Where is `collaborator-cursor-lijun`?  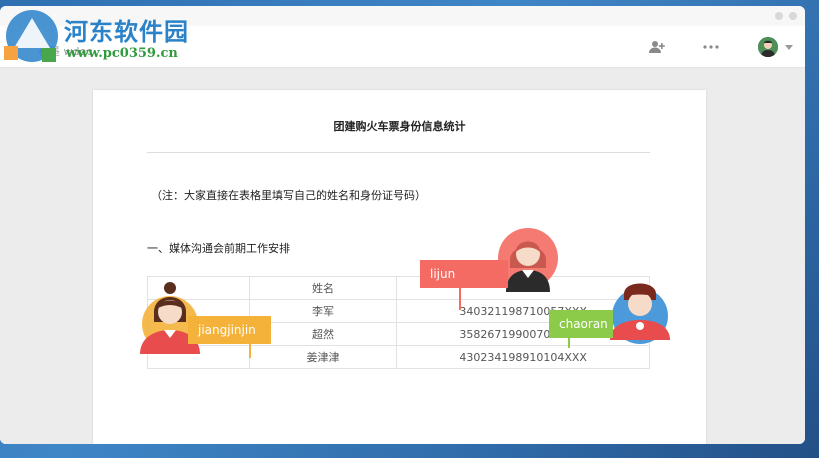
collaborator-cursor-lijun is located at coordinates (460, 299).